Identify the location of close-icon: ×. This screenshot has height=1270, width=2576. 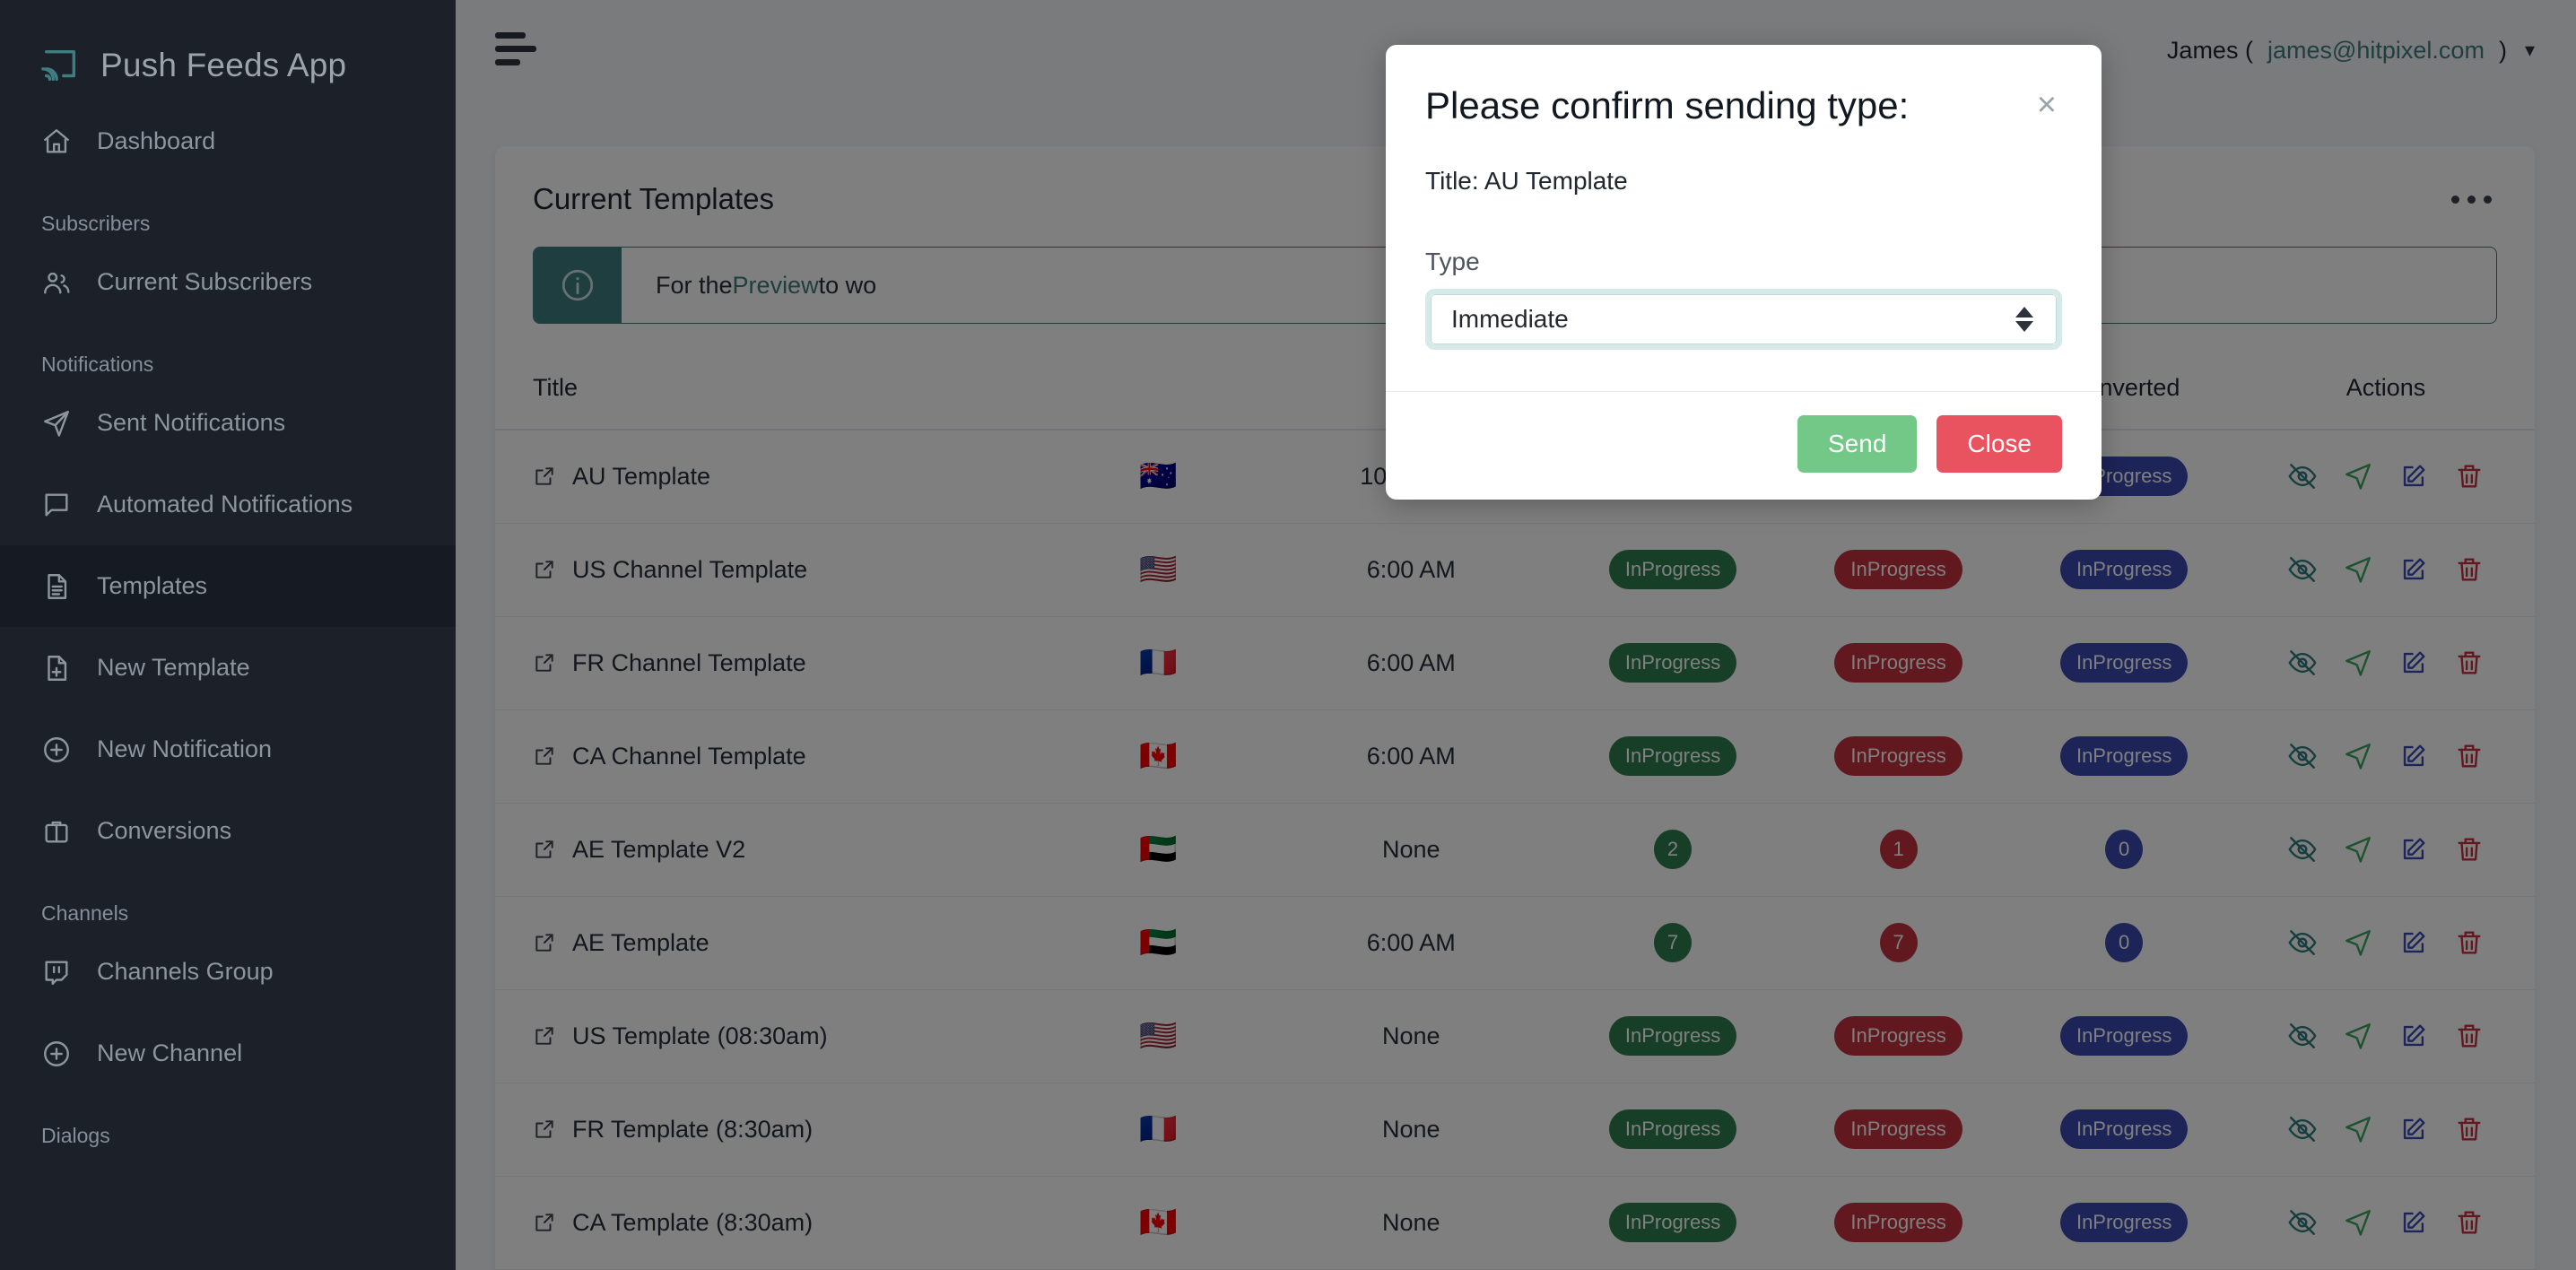
(2047, 105).